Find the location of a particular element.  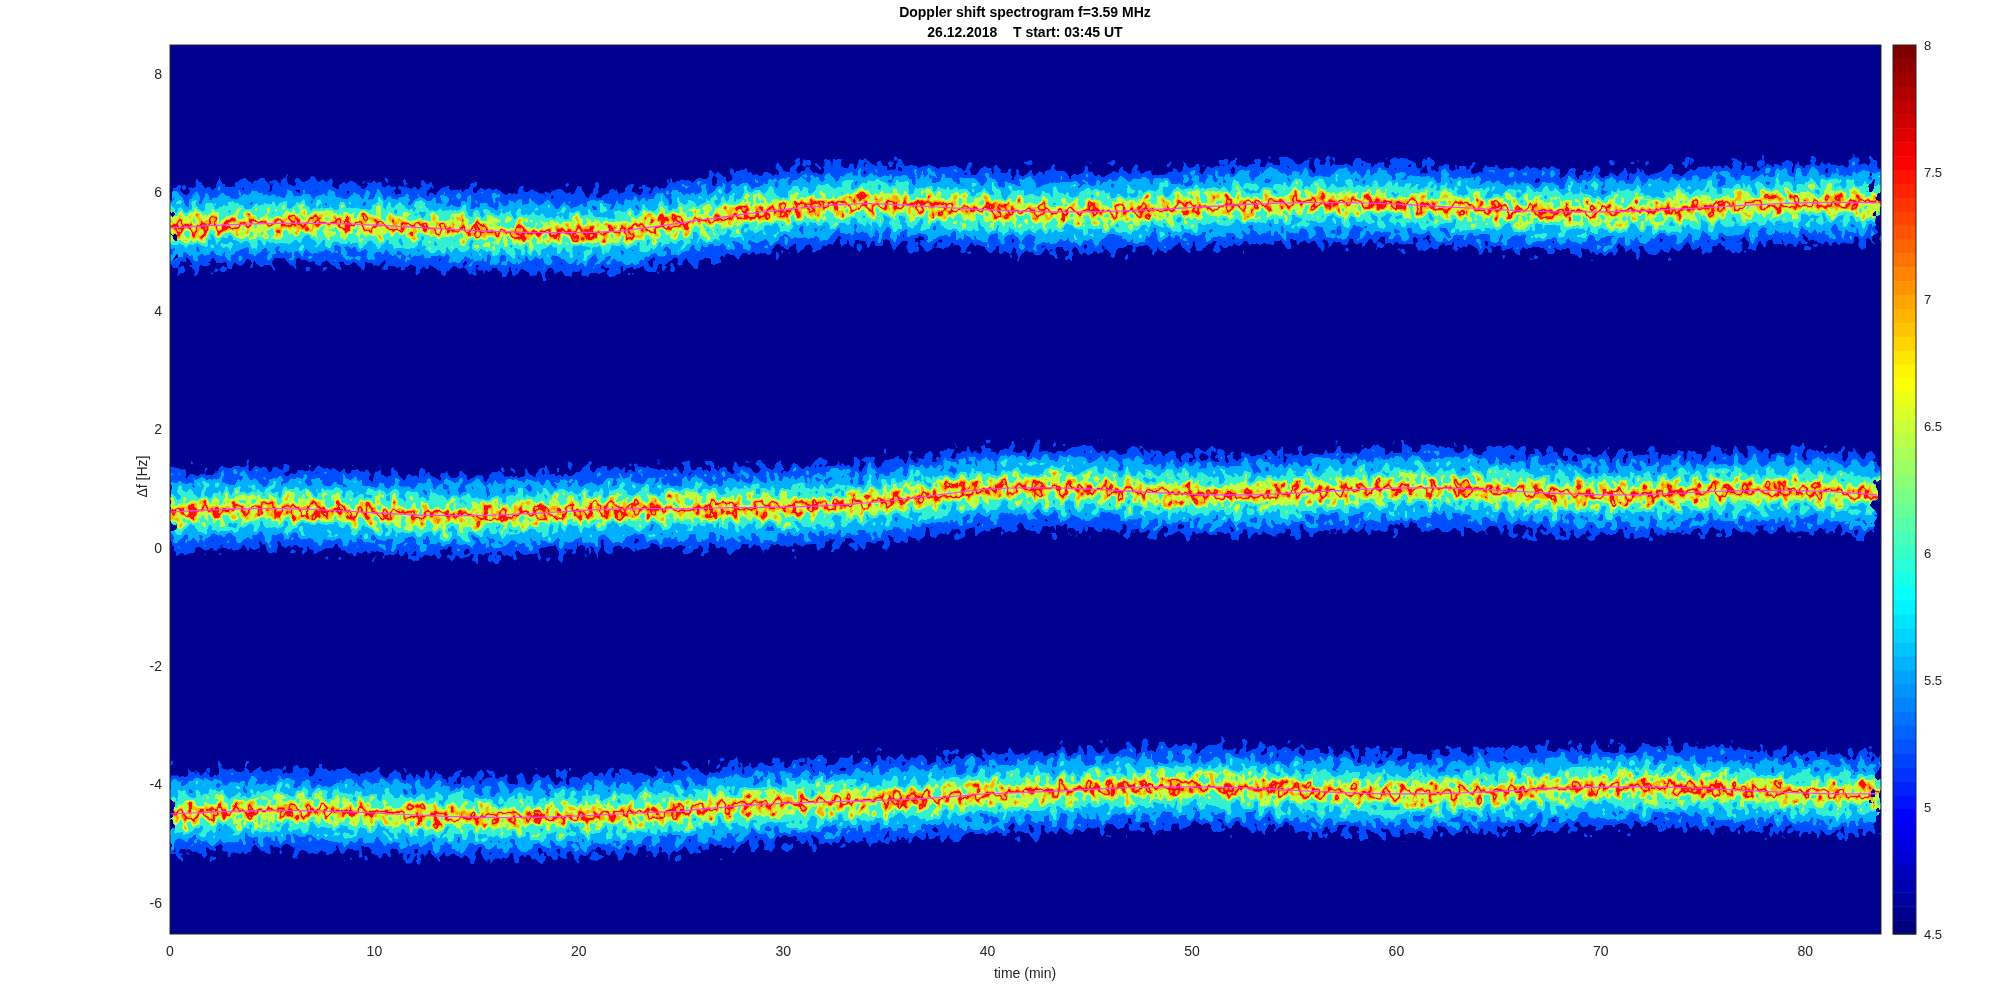

plot-subtitle: 26.12.2018 T start: 03:45 UT is located at coordinates (1025, 32).